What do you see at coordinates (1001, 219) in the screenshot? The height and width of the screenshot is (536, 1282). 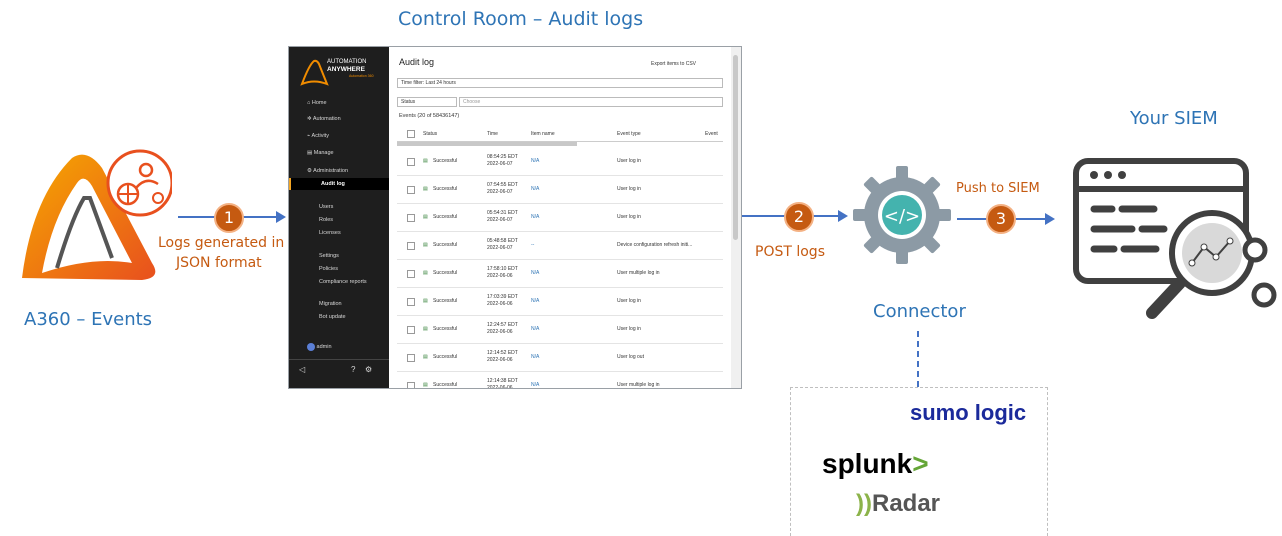 I see `step-3-badge: 3` at bounding box center [1001, 219].